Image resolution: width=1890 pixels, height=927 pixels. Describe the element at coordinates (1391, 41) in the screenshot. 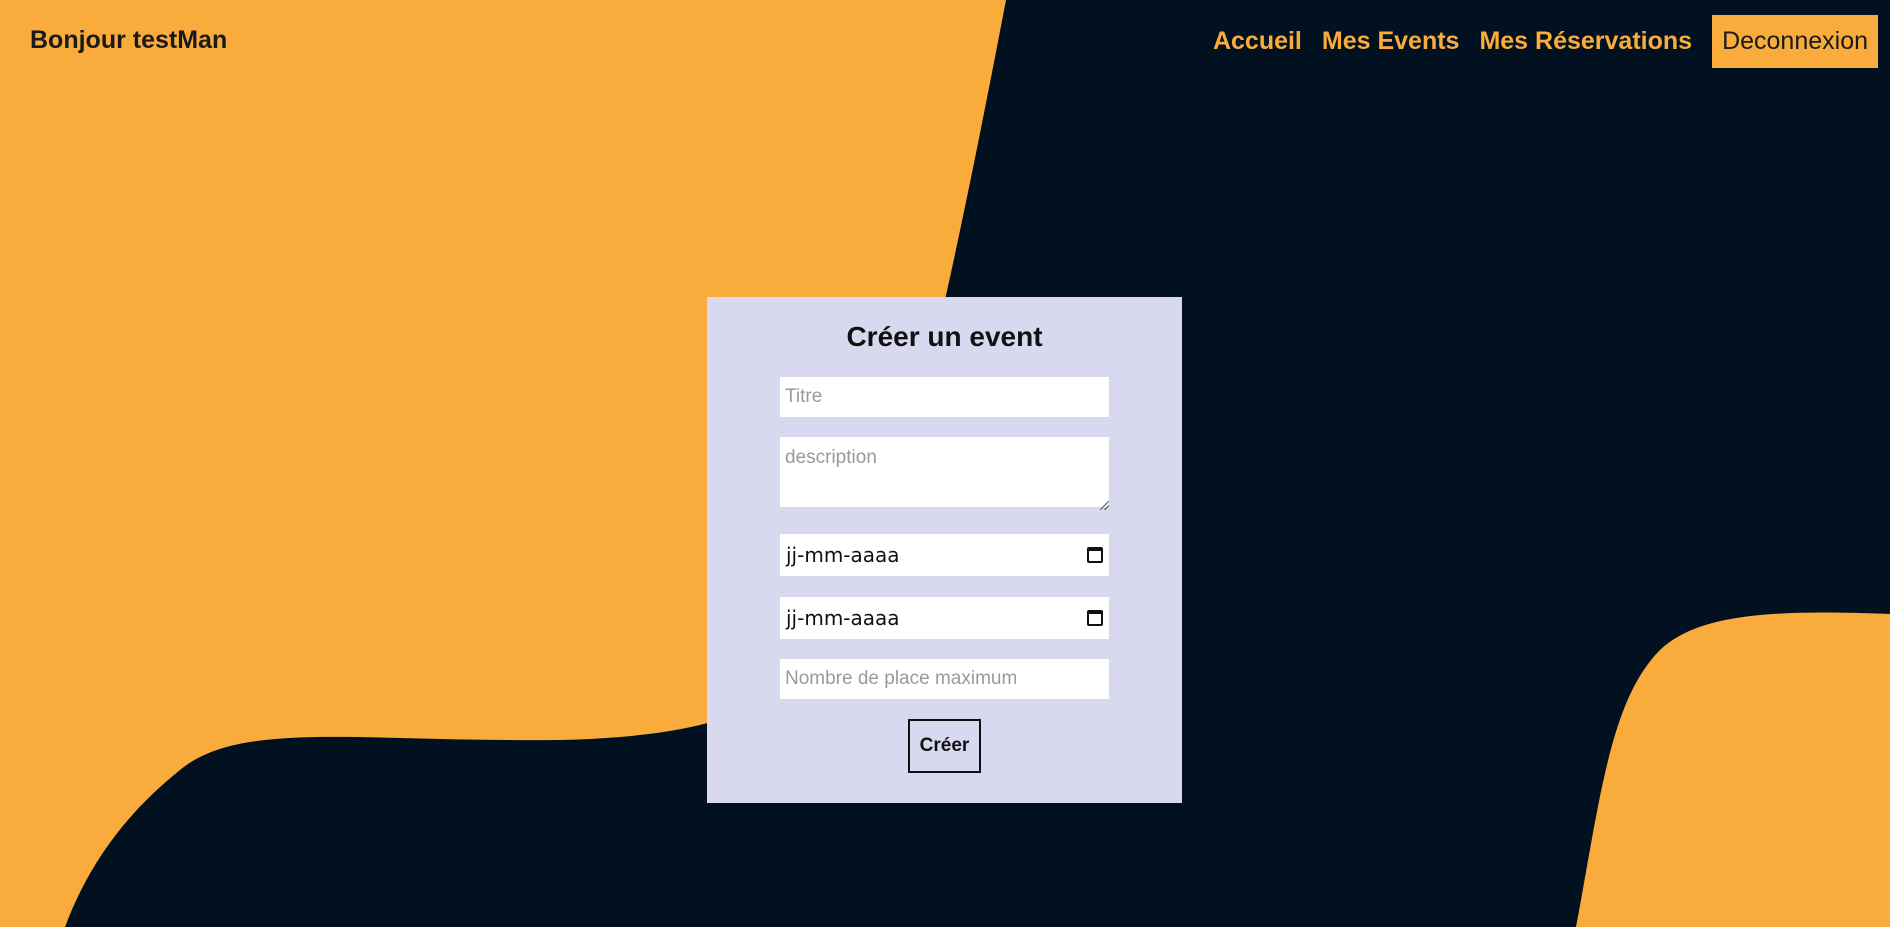

I see `nav-link-my-events: Mes Events` at that location.